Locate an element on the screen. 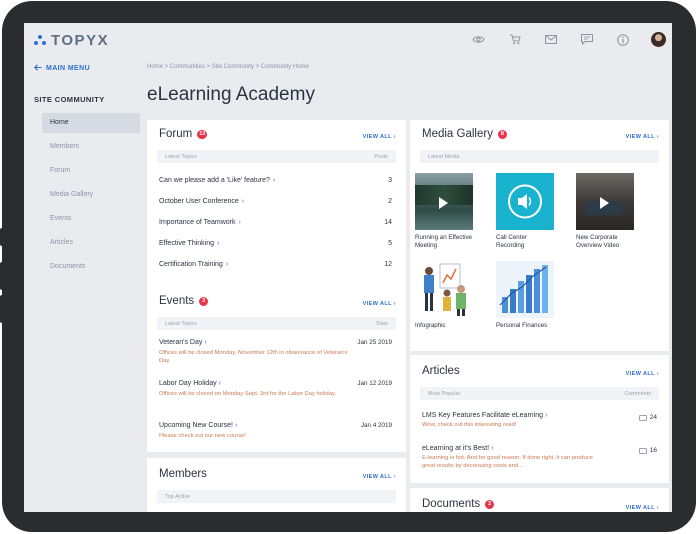 The image size is (700, 534). media-item: Infographic is located at coordinates (444, 295).